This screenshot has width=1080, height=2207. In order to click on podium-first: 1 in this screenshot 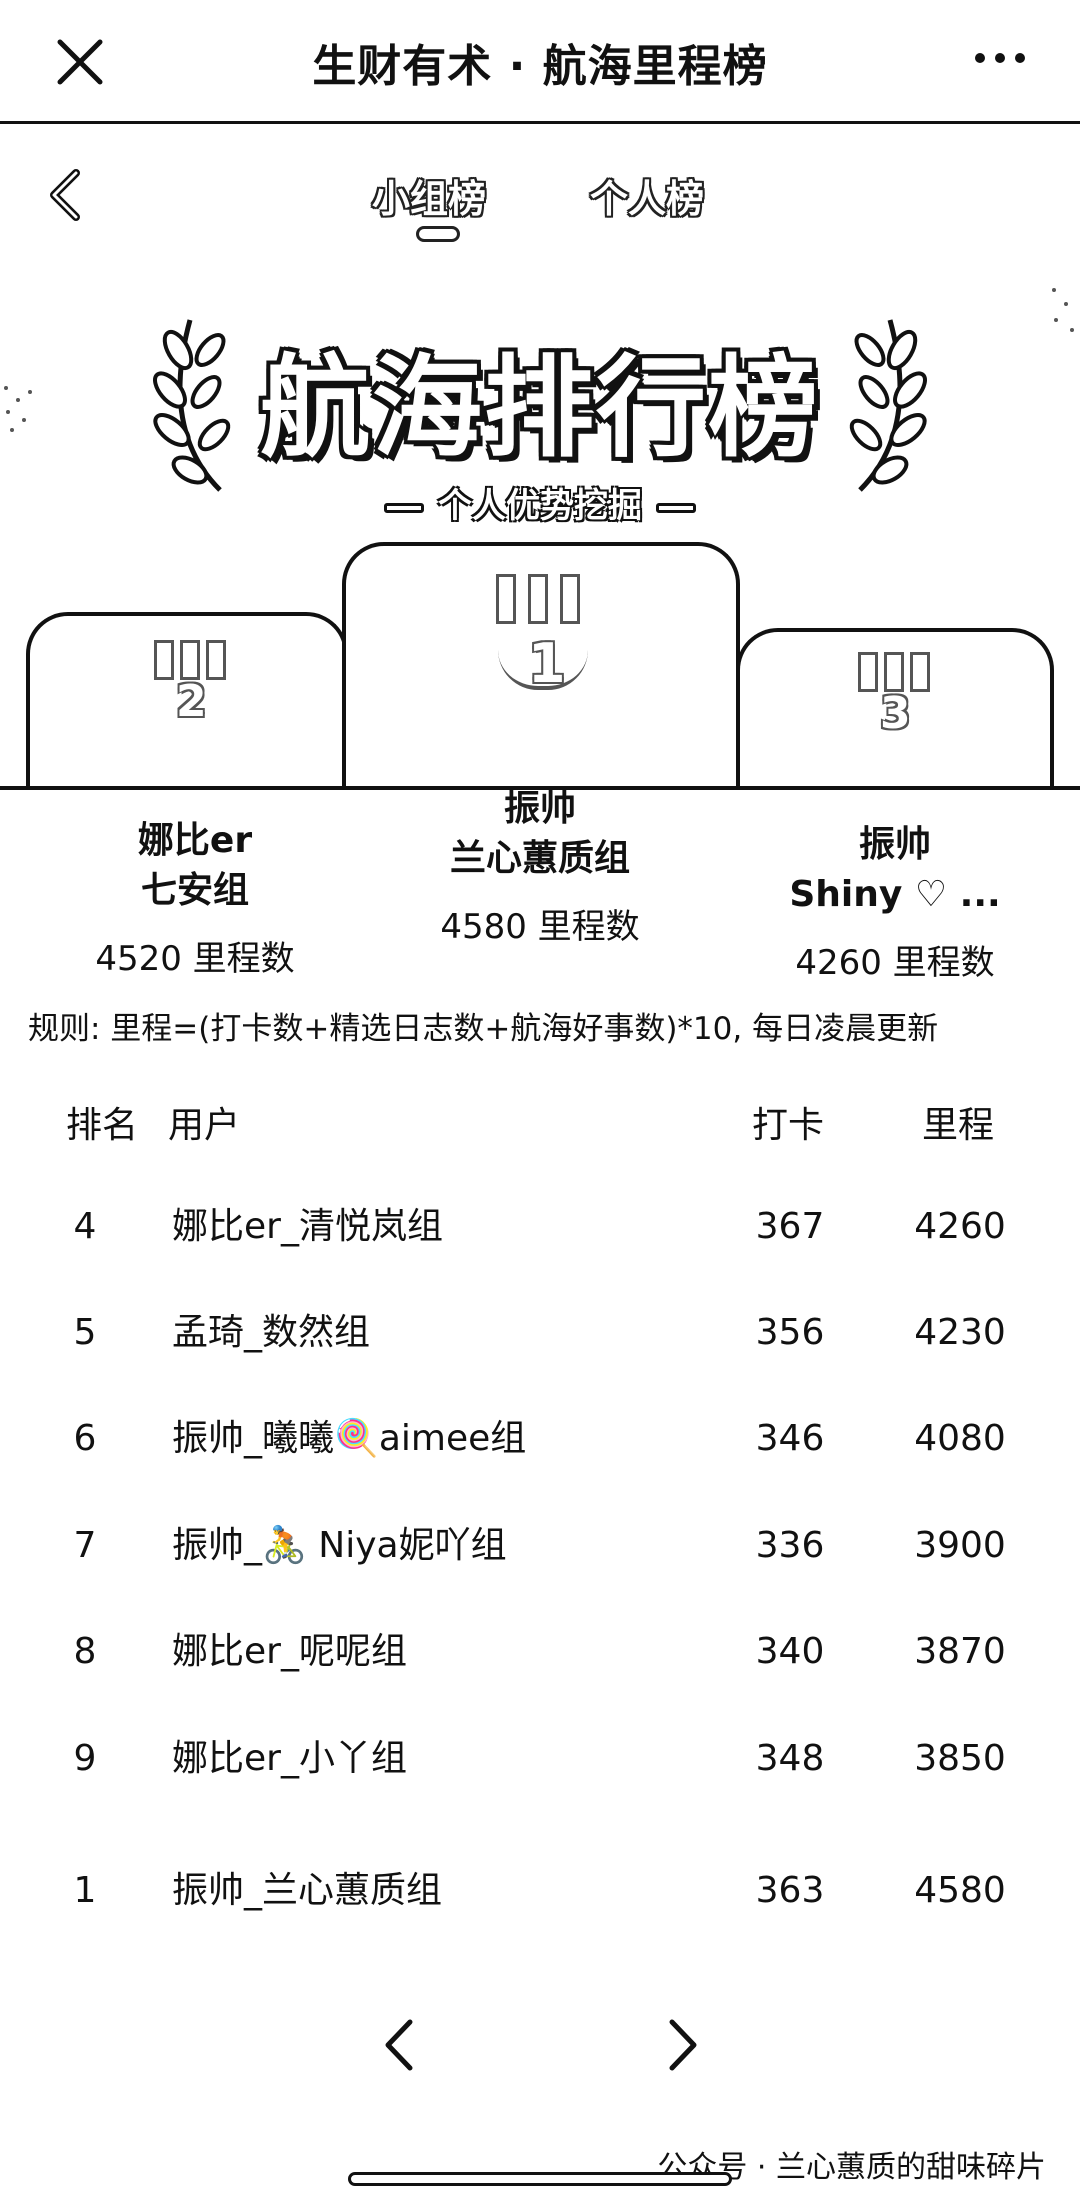, I will do `click(541, 665)`.